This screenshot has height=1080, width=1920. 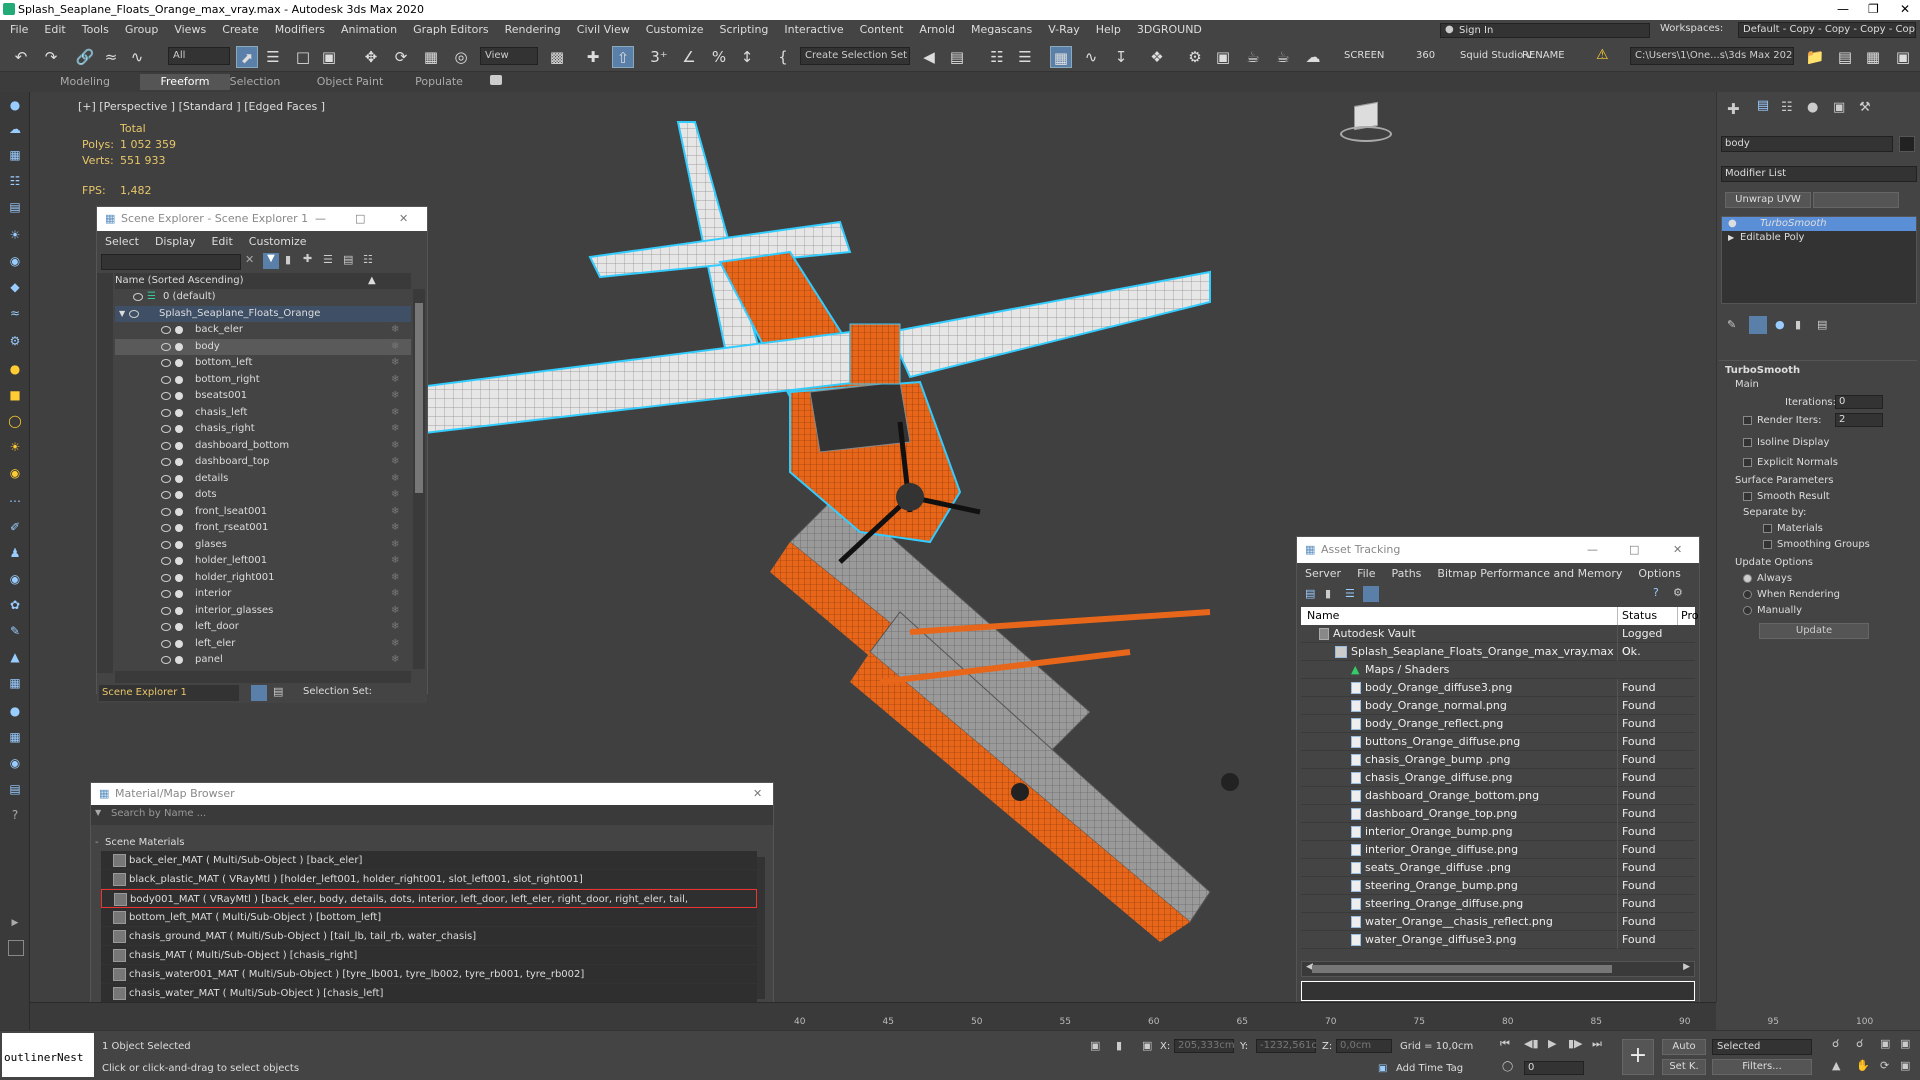 What do you see at coordinates (1762, 370) in the screenshot?
I see `turbosmooth-rollout-title: TurboSmooth` at bounding box center [1762, 370].